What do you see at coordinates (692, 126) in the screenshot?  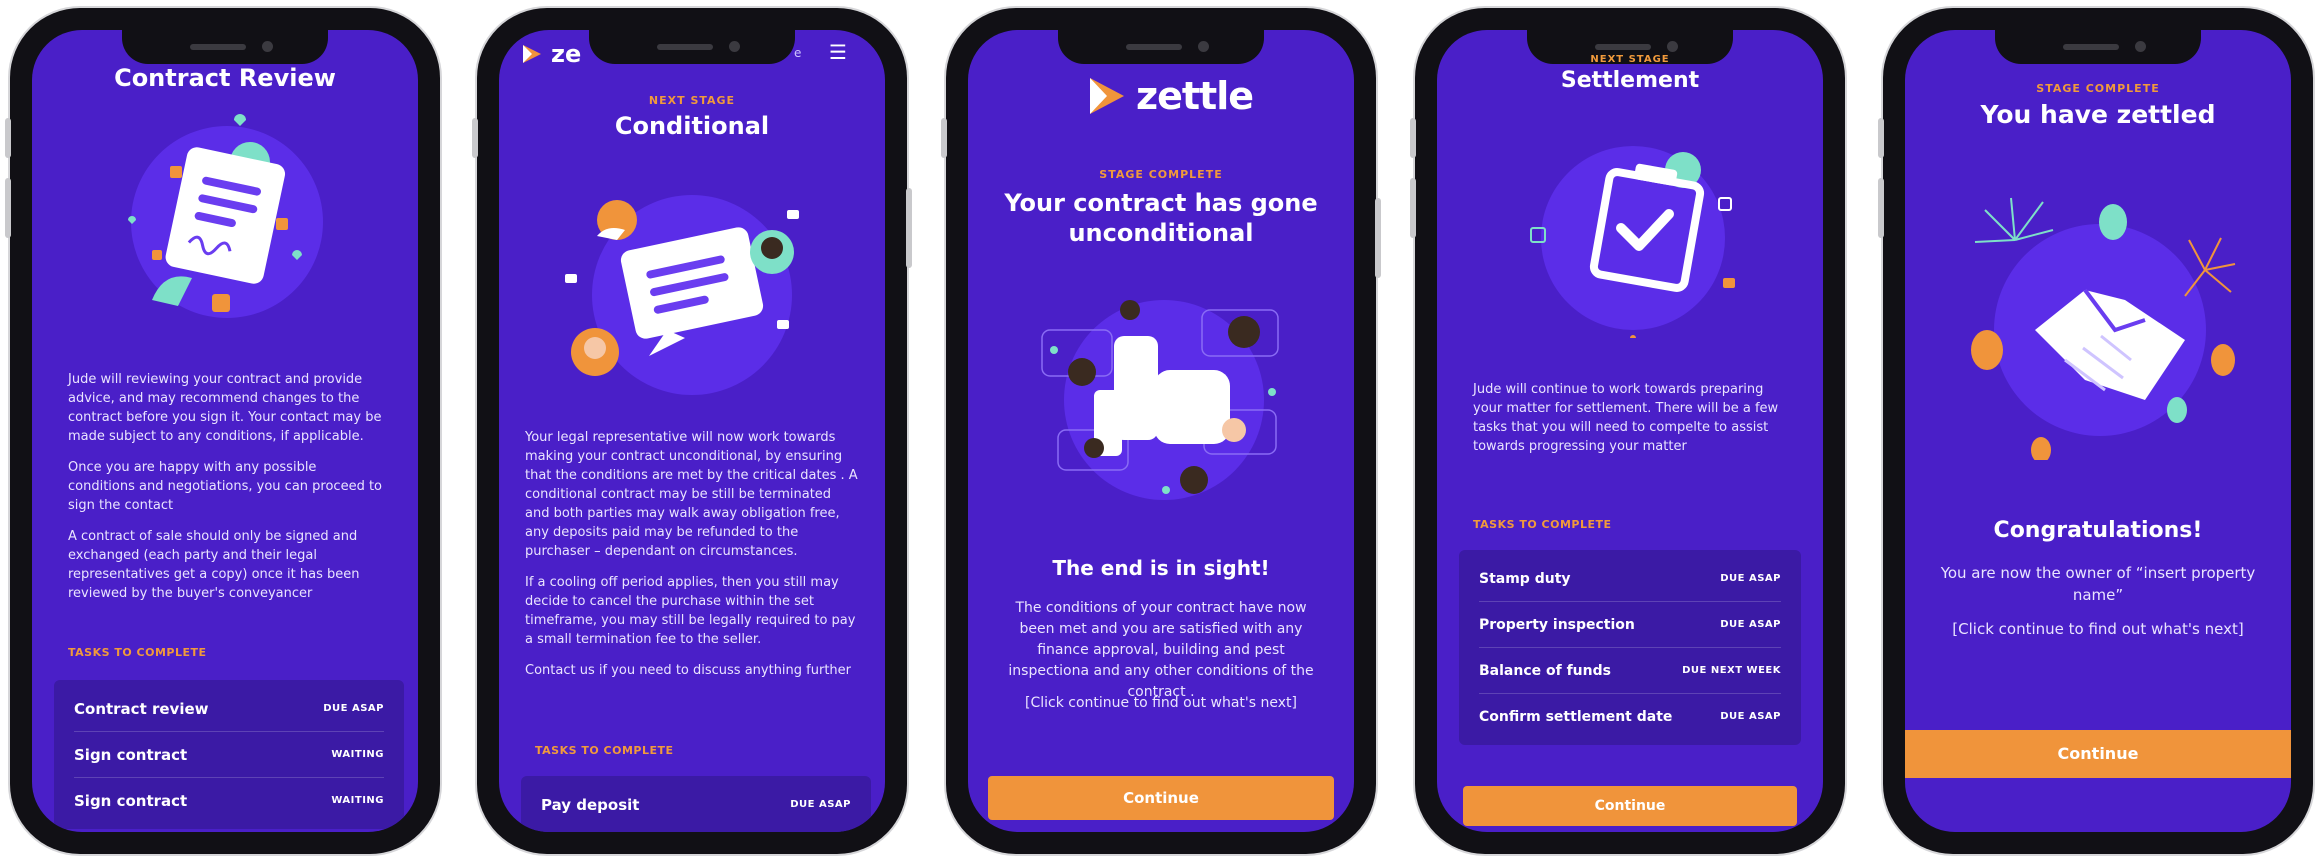 I see `page-title: Conditional` at bounding box center [692, 126].